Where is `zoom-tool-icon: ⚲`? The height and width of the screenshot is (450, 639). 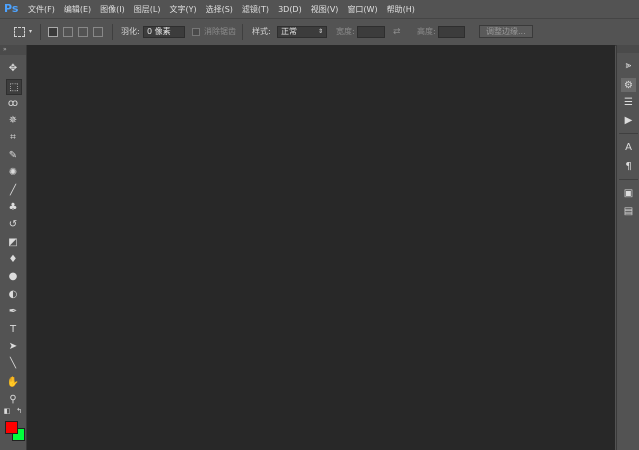
zoom-tool-icon: ⚲ is located at coordinates (13, 399).